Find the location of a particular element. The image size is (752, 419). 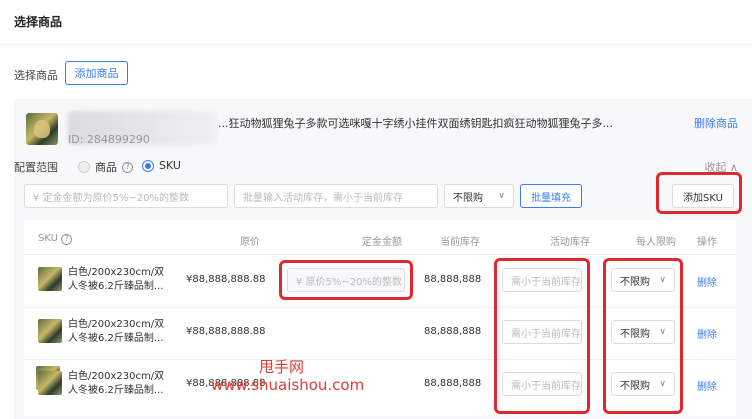

product-id: ID: 284899290 is located at coordinates (109, 139).